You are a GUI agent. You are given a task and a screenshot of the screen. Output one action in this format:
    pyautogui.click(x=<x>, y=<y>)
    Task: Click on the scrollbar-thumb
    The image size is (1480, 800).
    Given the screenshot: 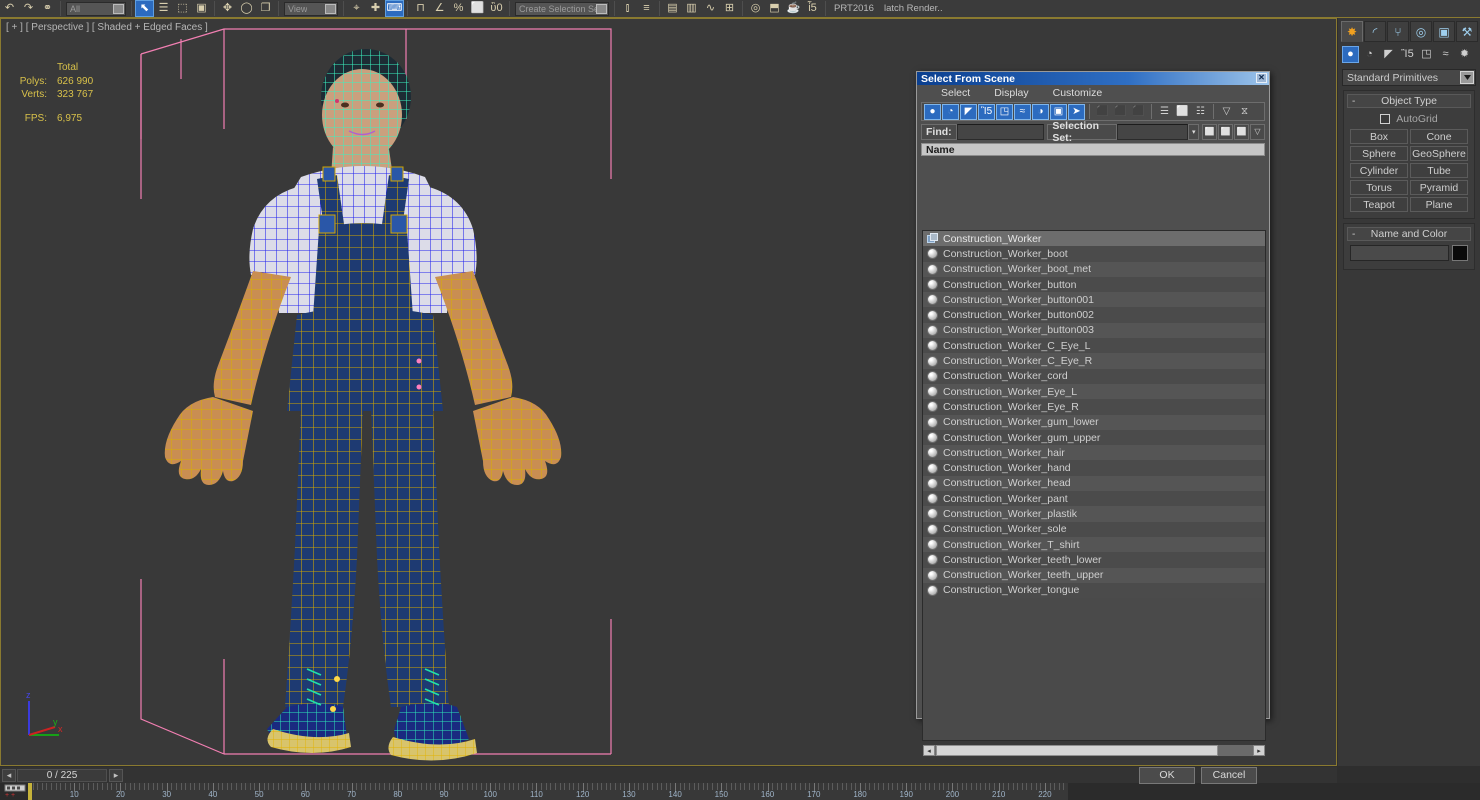 What is the action you would take?
    pyautogui.click(x=1077, y=750)
    